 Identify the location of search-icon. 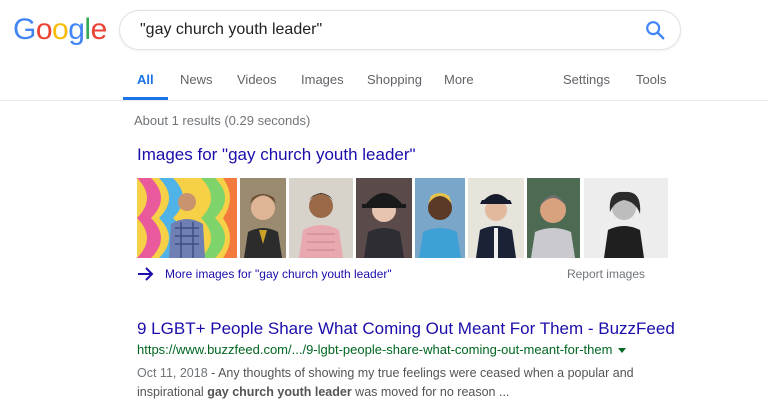
(655, 30).